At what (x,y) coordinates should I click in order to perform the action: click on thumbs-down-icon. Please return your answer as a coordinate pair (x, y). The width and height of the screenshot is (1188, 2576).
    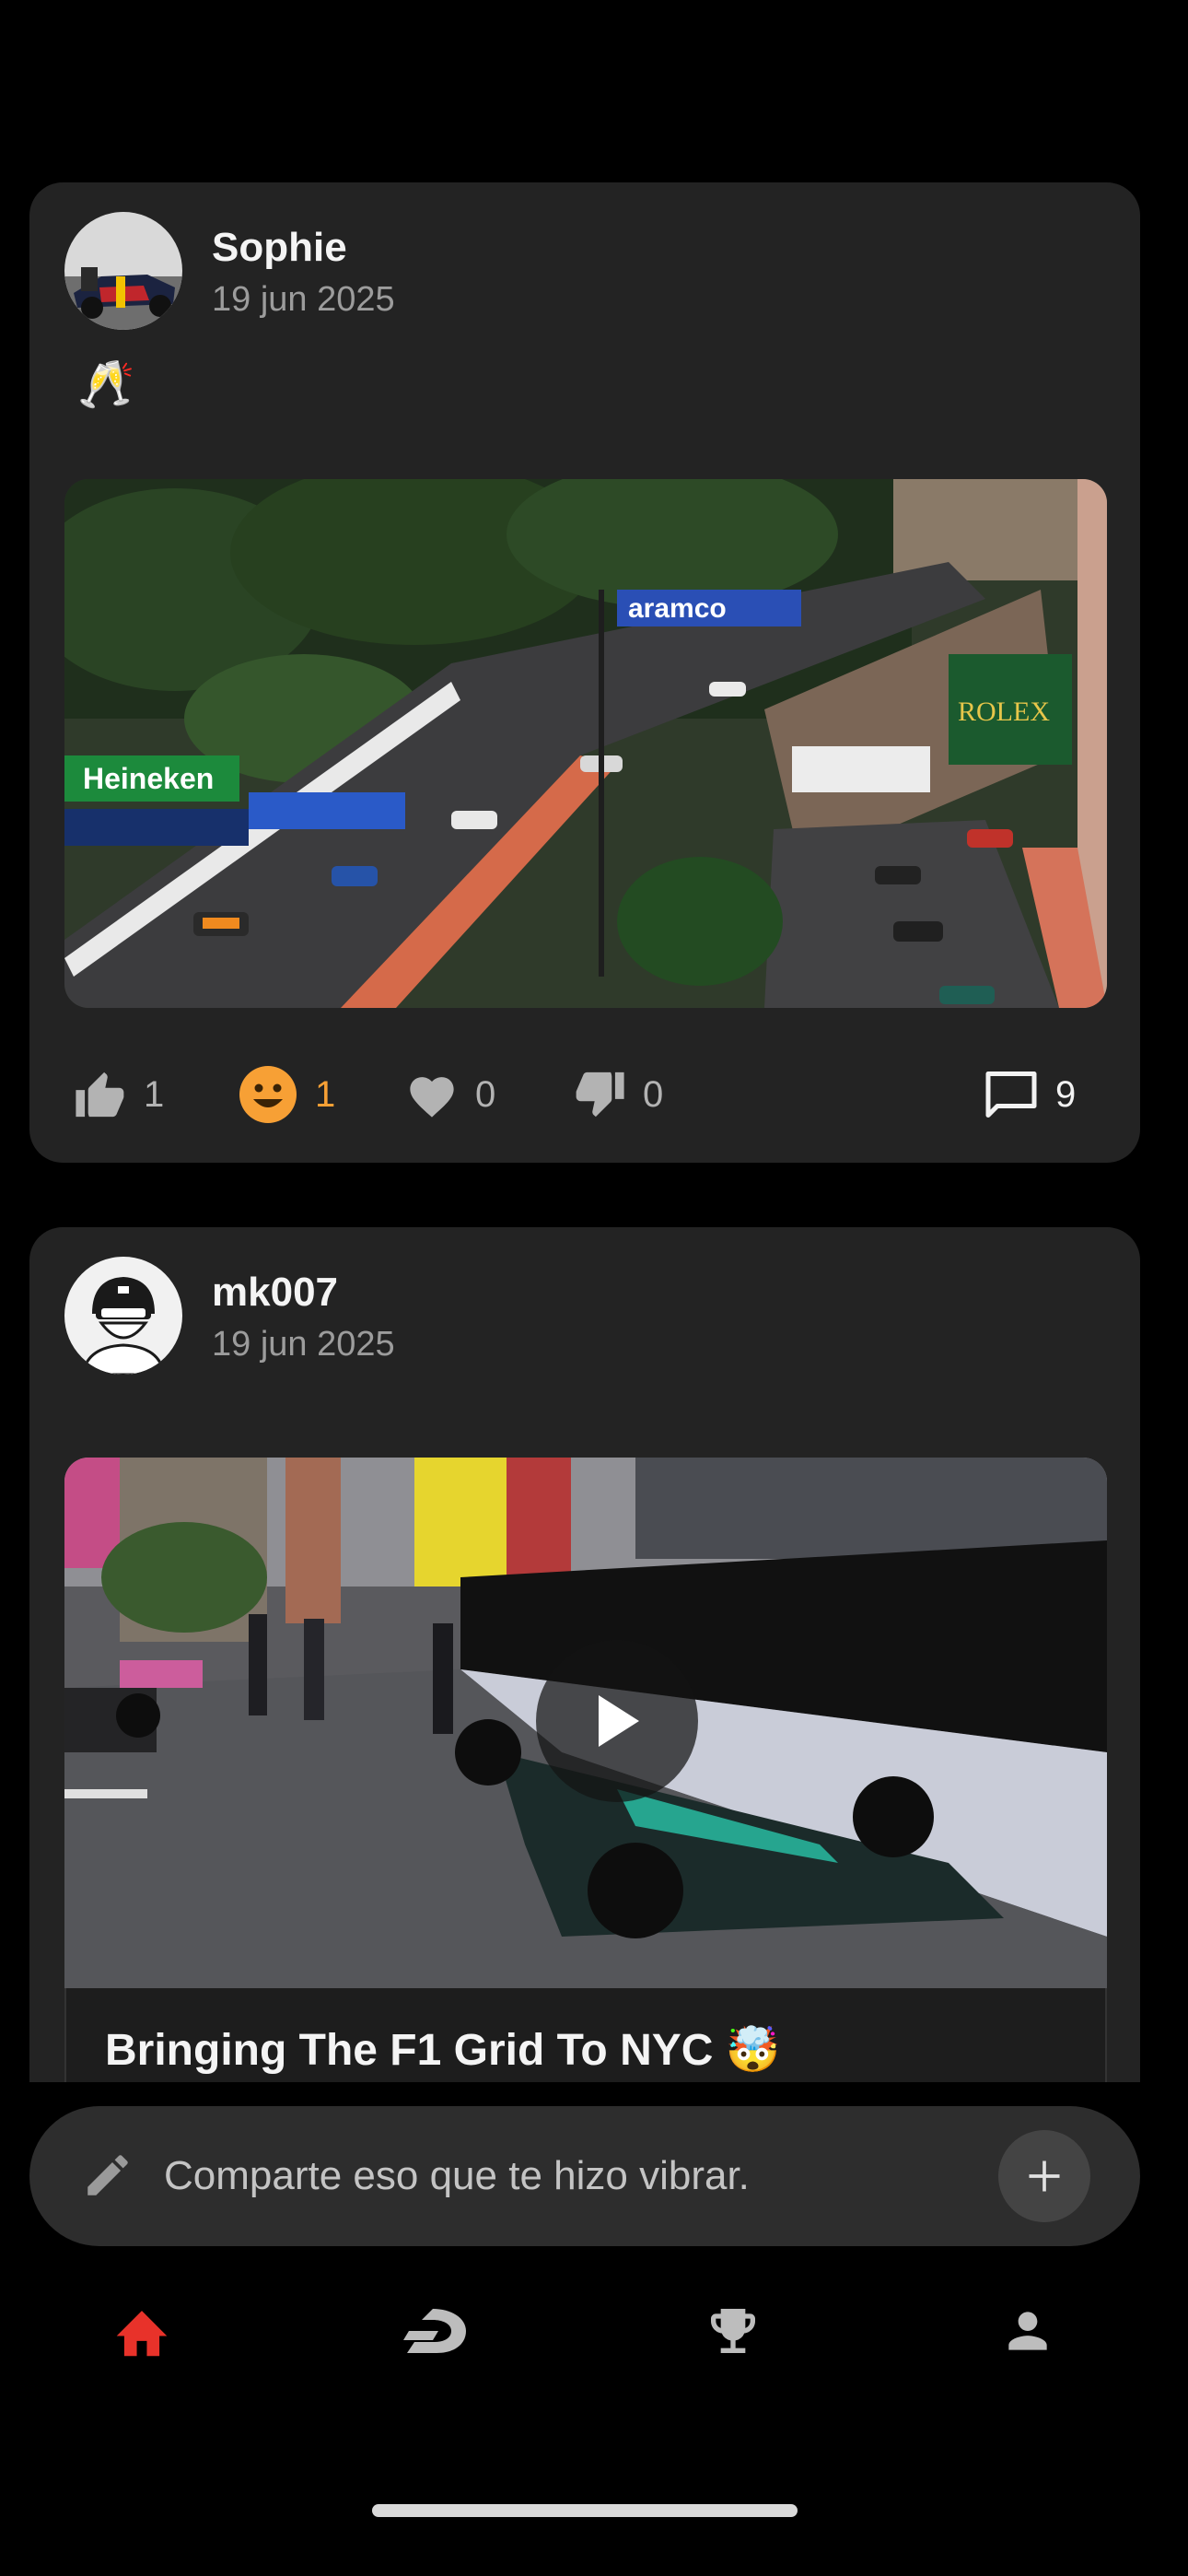
    Looking at the image, I should click on (600, 1094).